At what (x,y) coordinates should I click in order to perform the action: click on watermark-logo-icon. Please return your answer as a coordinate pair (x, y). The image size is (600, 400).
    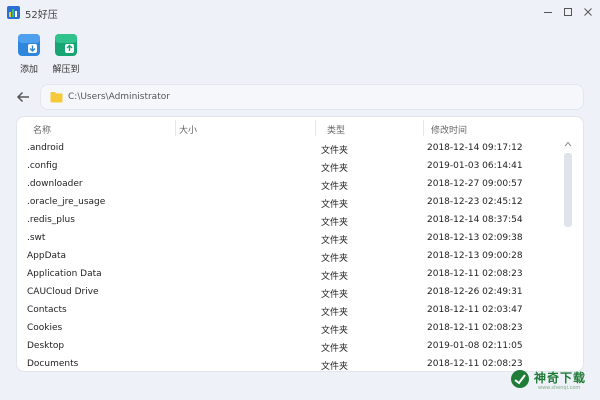
    Looking at the image, I should click on (520, 379).